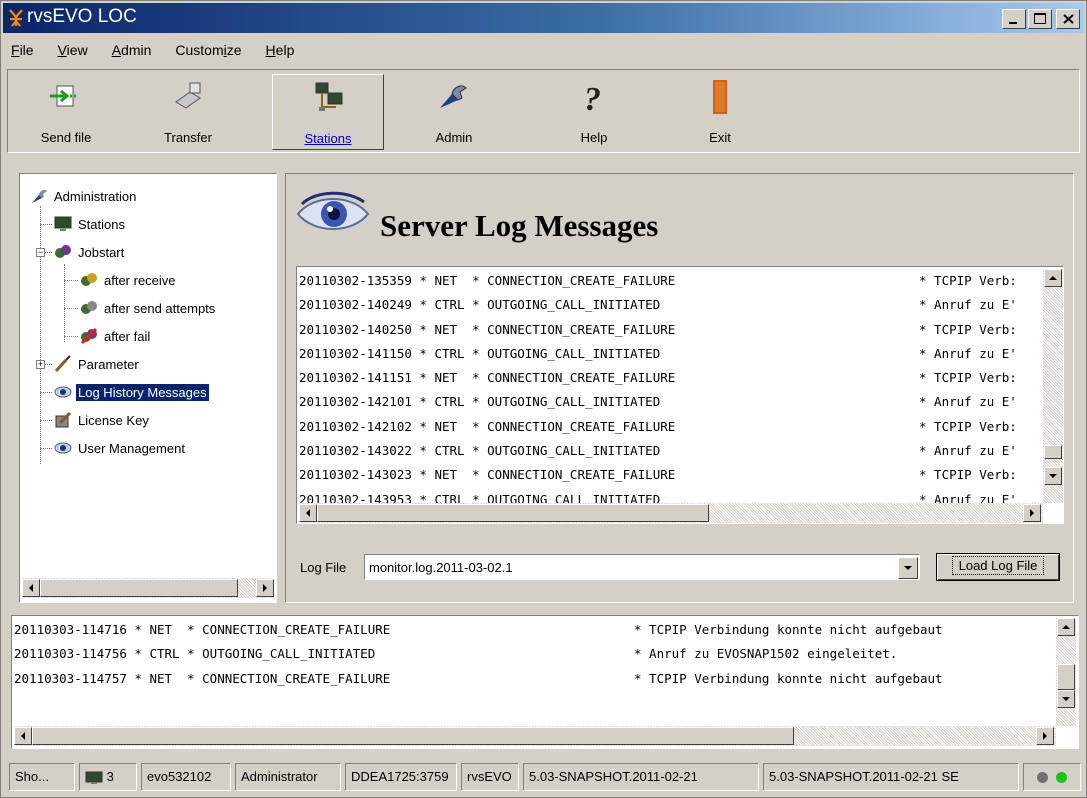 The image size is (1087, 798). What do you see at coordinates (1013, 23) in the screenshot?
I see `minimize-icon` at bounding box center [1013, 23].